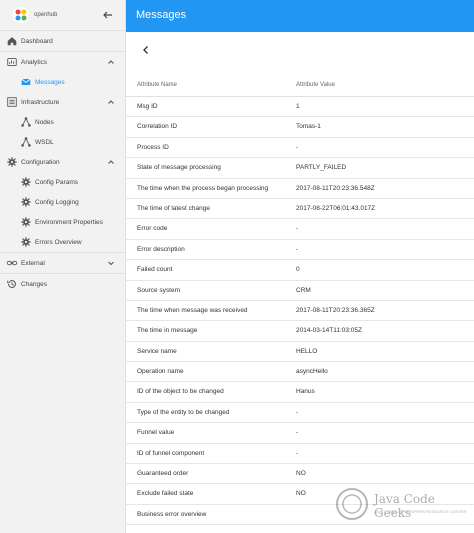 The image size is (474, 533). I want to click on table-row: Correlation ID Tomas-1, so click(300, 127).